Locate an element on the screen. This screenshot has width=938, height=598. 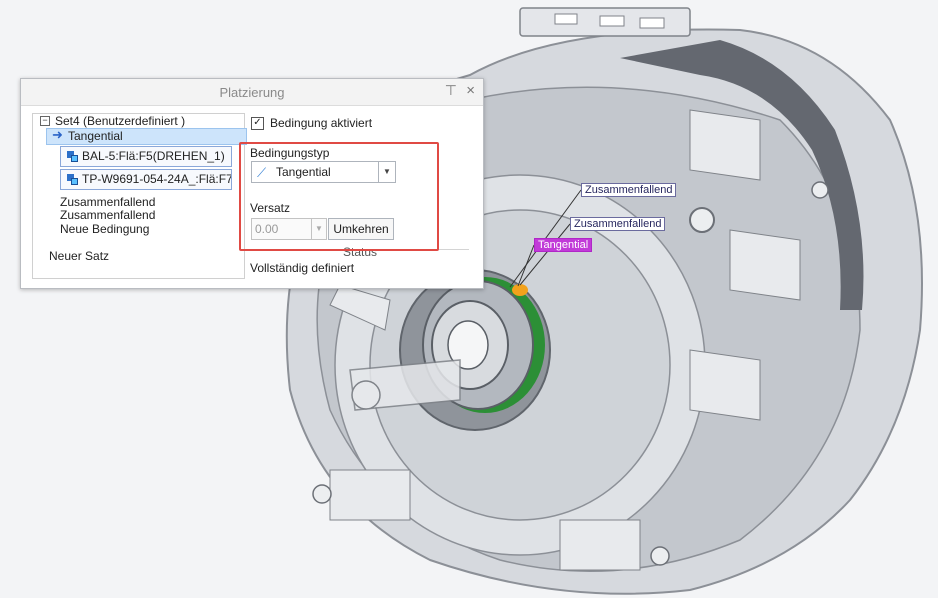
set-label: Set4 (Benutzerdefiniert ) is located at coordinates (120, 121).